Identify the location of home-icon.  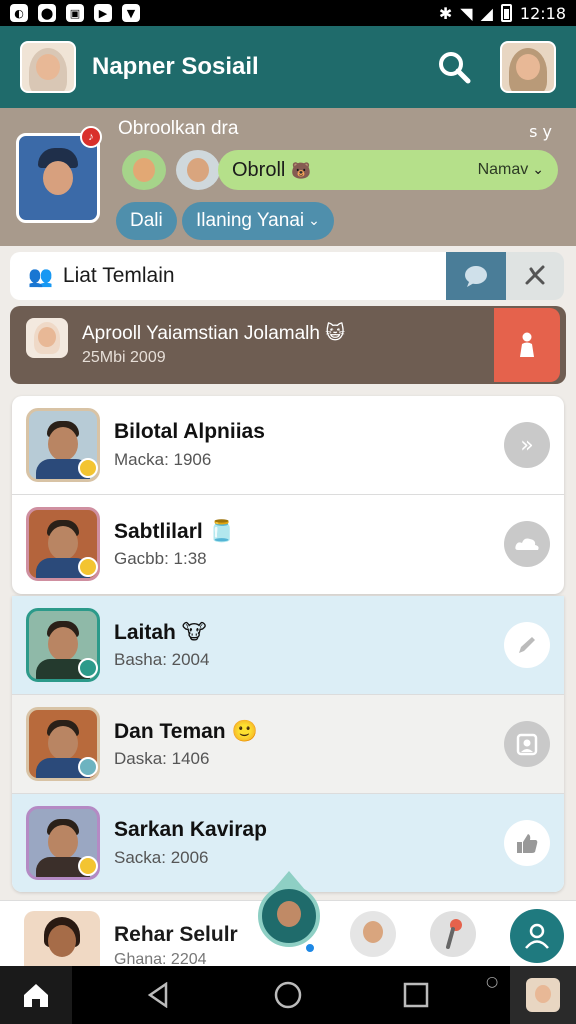
(36, 995).